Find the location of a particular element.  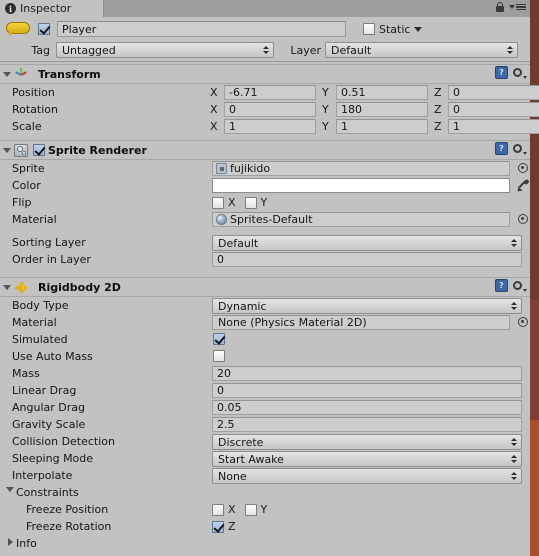

gameobject-enabled-checkbox is located at coordinates (44, 29).